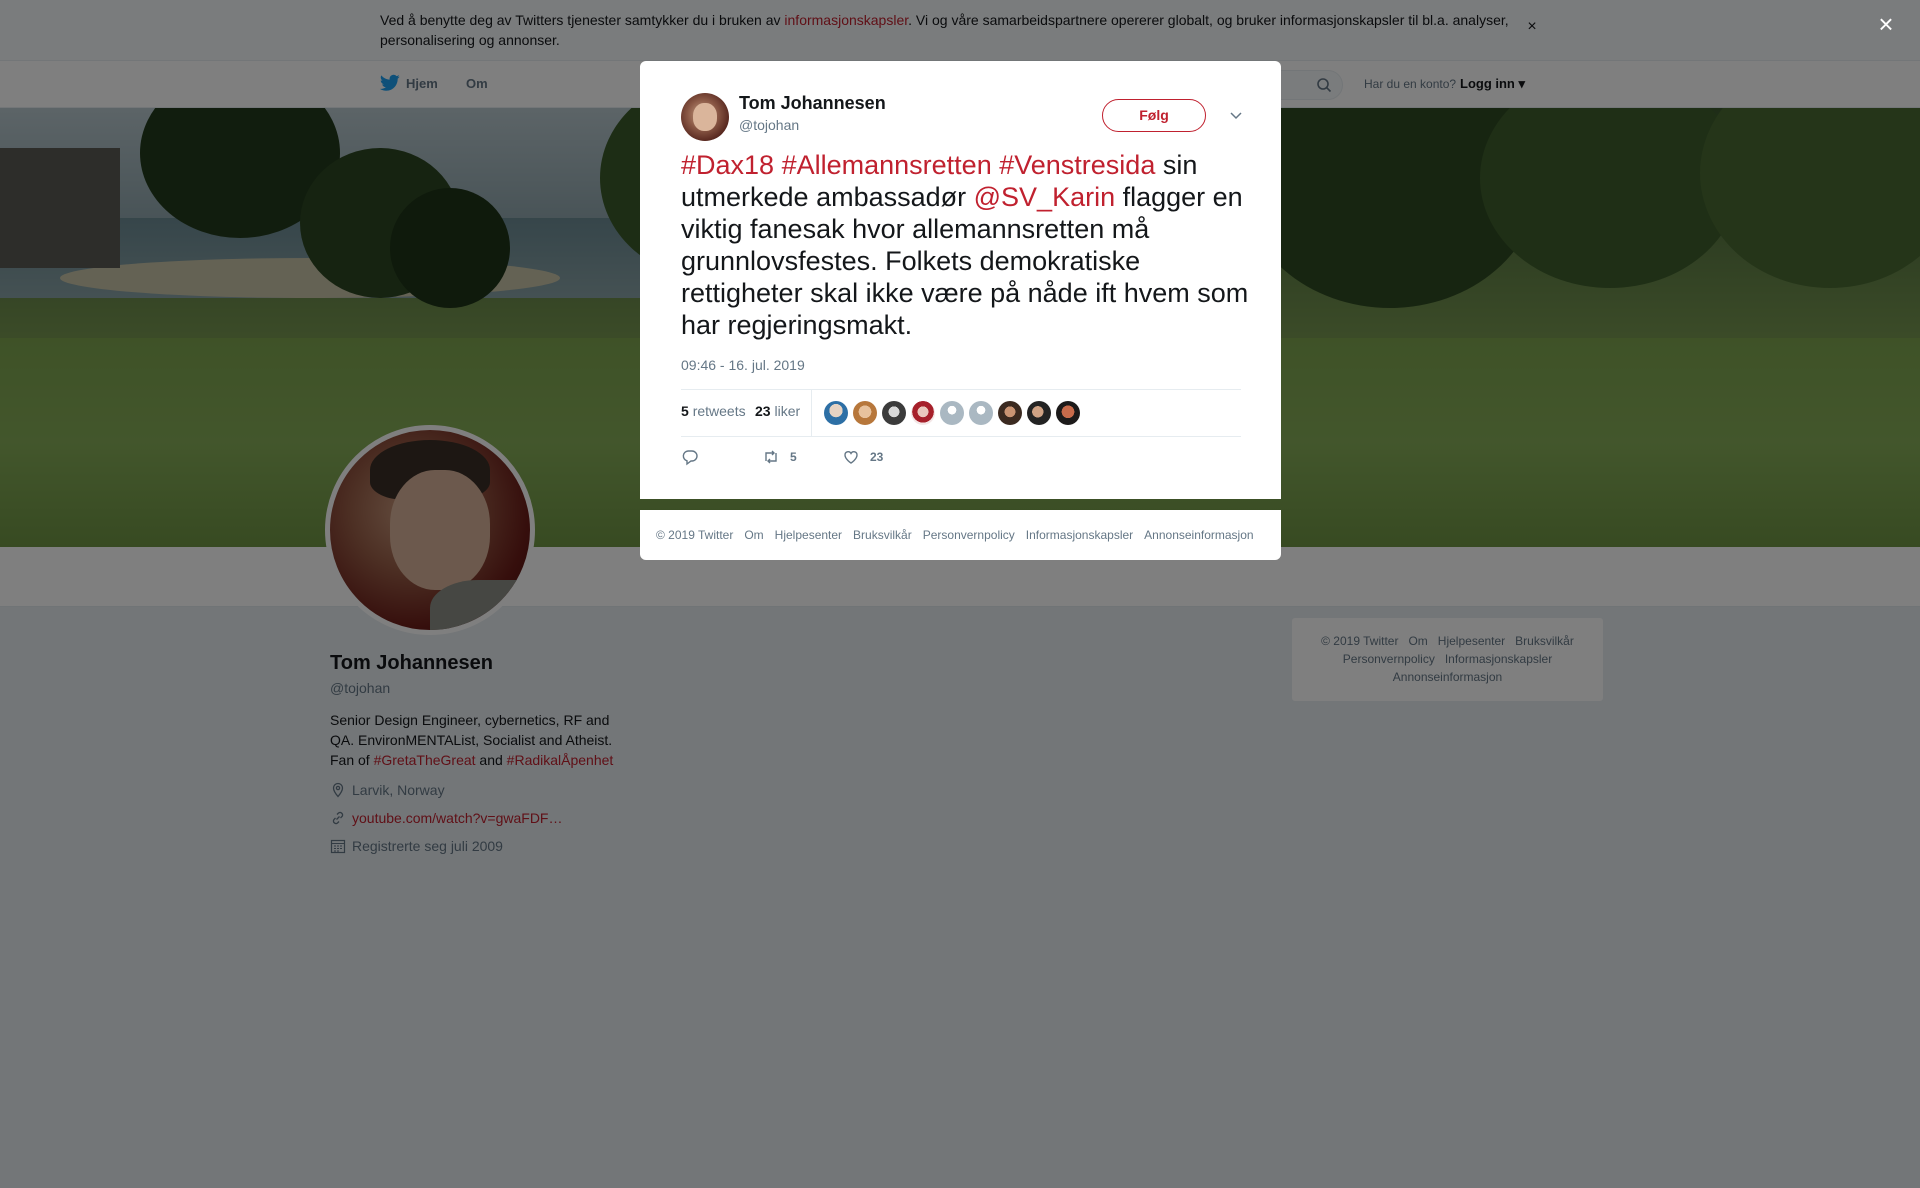 The image size is (1920, 1188). Describe the element at coordinates (705, 117) in the screenshot. I see `tweet-avatar` at that location.